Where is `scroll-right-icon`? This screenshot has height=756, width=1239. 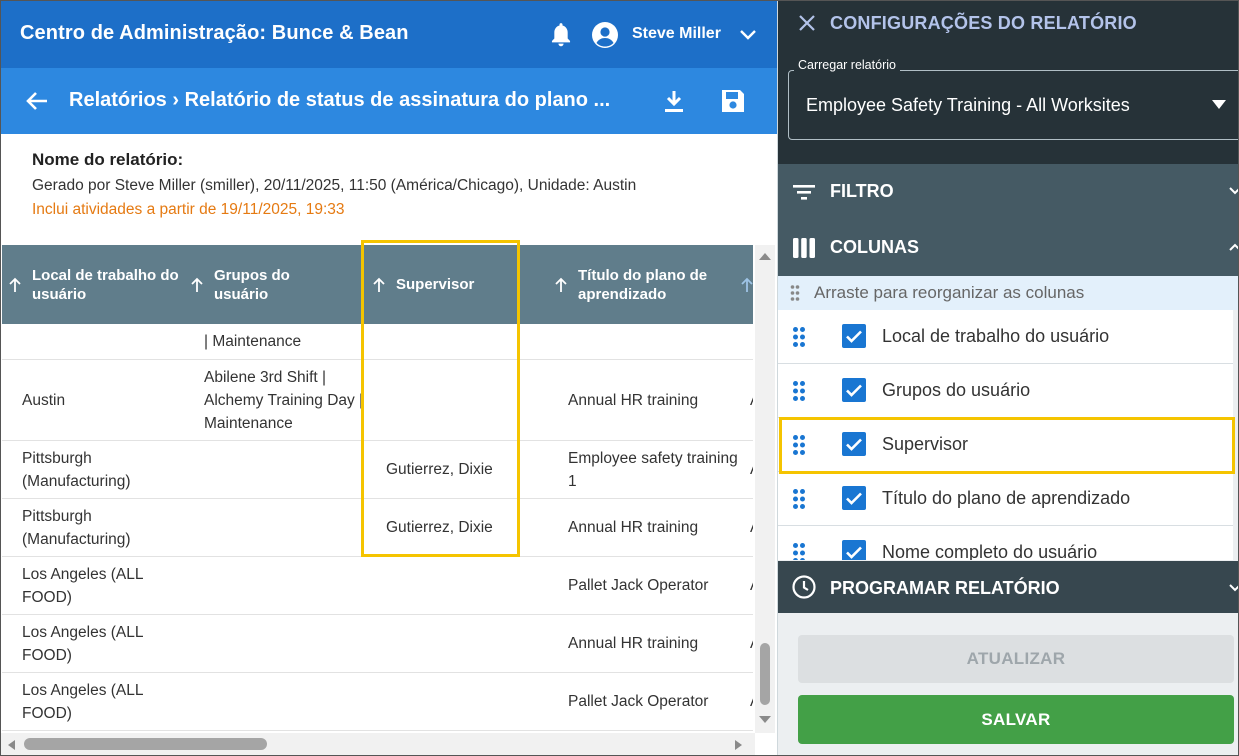
scroll-right-icon is located at coordinates (739, 745).